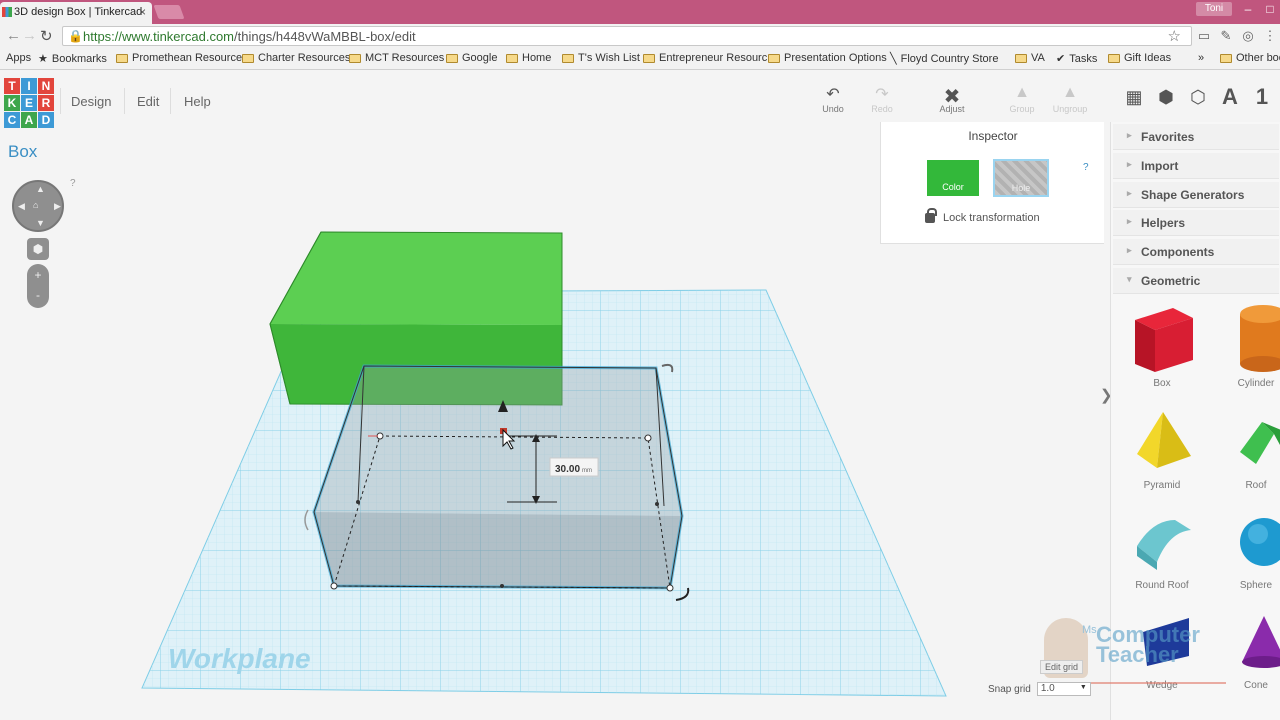  I want to click on reload-icon: ↻, so click(46, 36).